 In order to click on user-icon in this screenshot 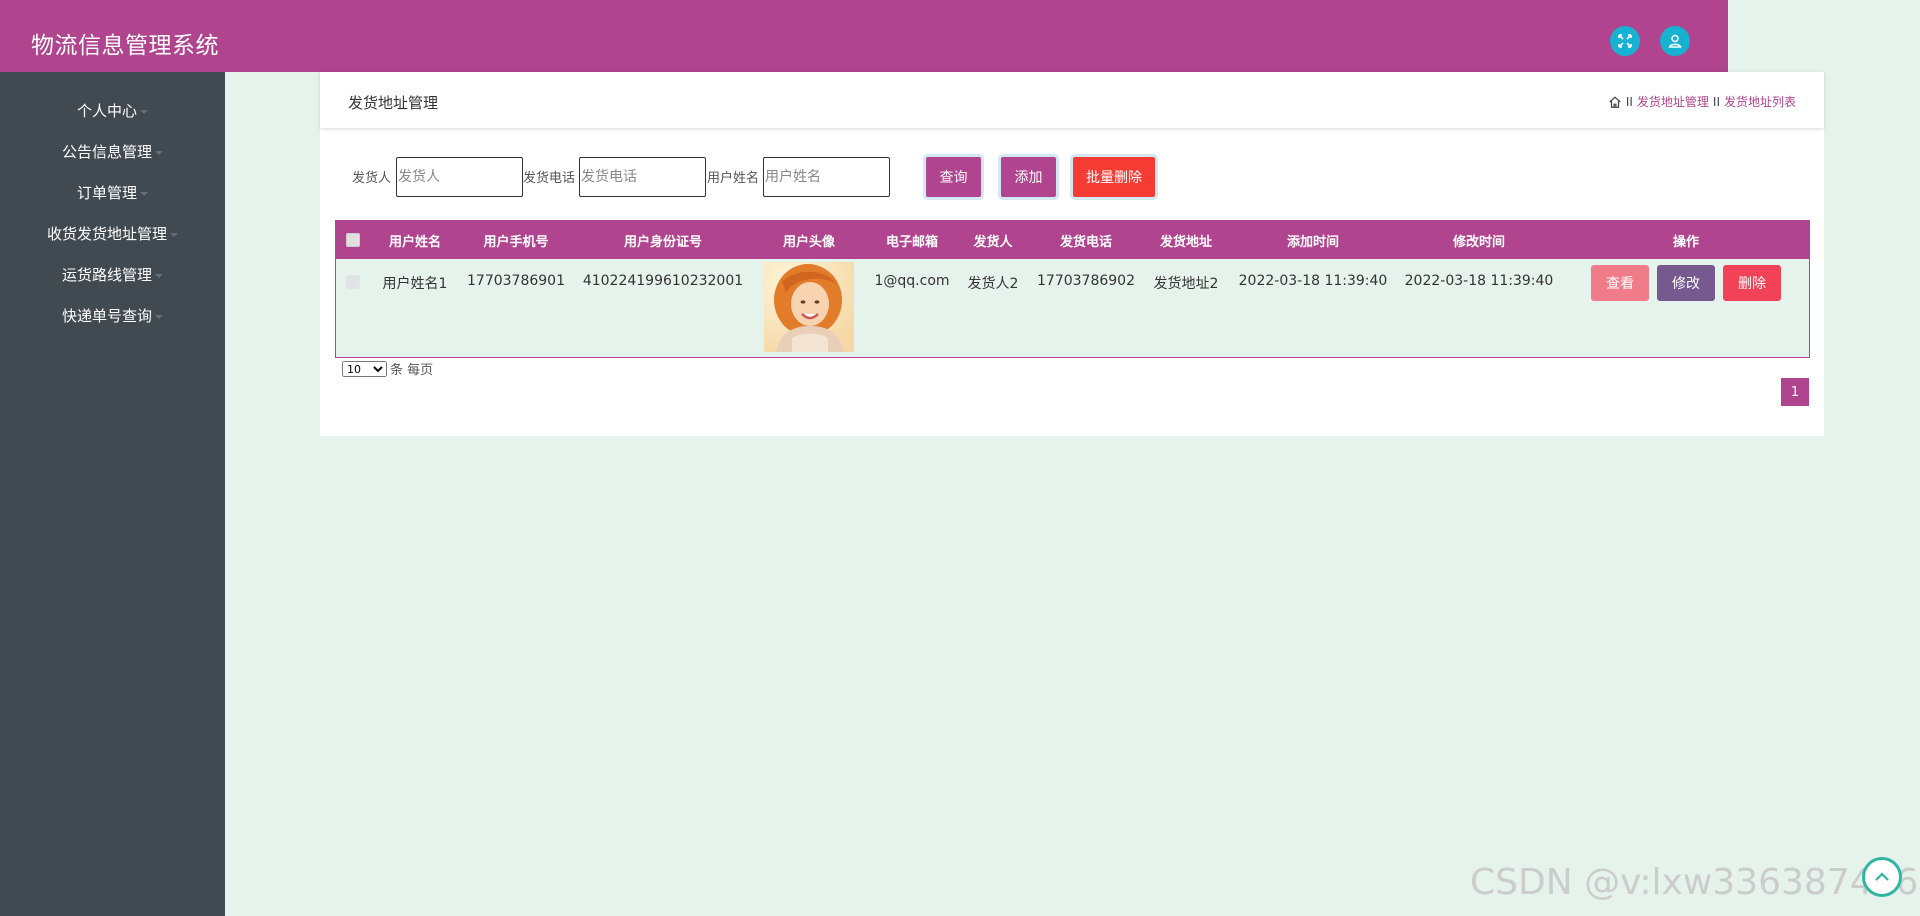, I will do `click(1675, 41)`.